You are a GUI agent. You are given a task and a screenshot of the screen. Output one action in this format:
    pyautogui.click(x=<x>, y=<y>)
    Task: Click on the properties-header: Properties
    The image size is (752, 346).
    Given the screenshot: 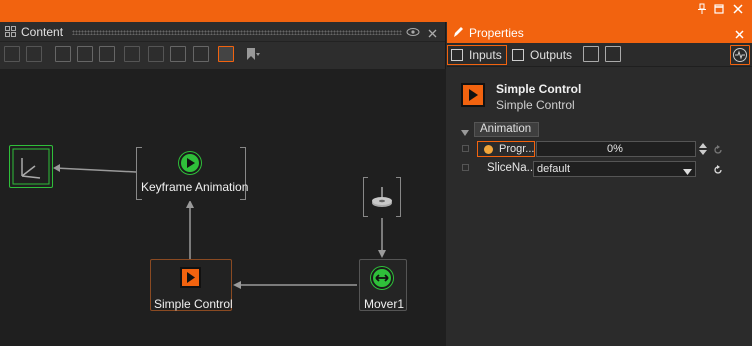 What is the action you would take?
    pyautogui.click(x=599, y=32)
    